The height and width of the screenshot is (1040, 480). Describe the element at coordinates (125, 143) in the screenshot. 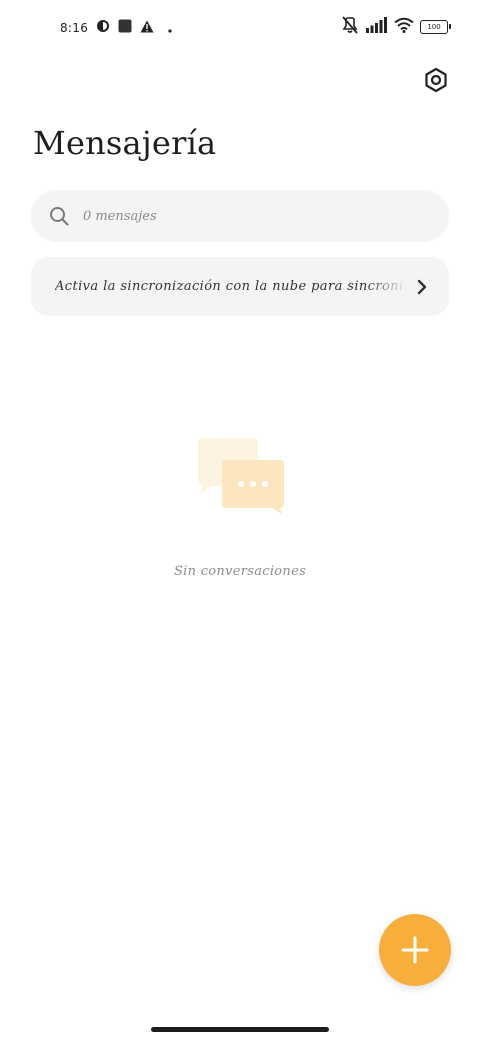

I see `page-title: Mensajería` at that location.